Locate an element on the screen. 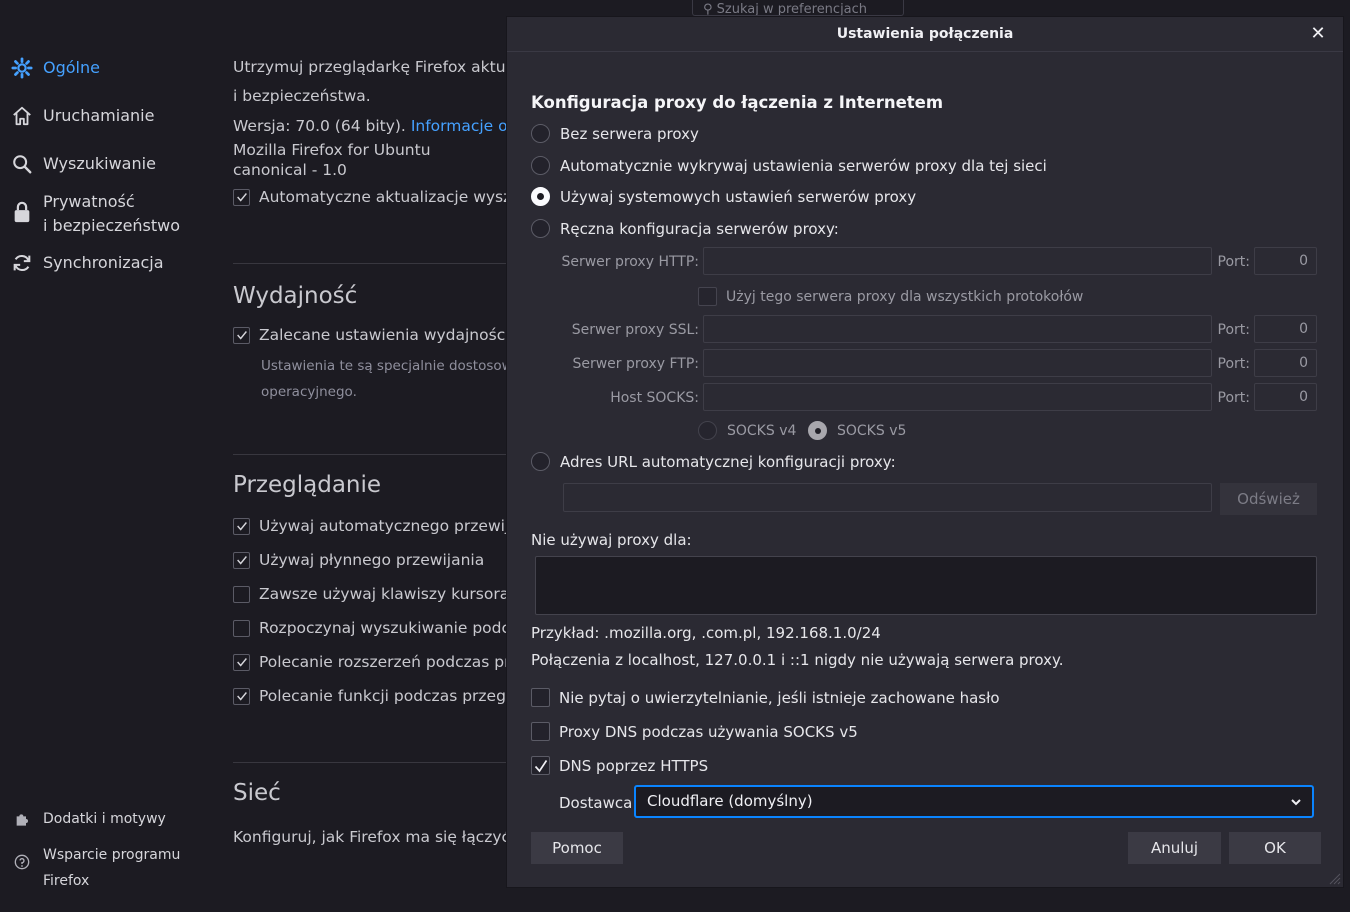  help-button: Pomoc is located at coordinates (577, 848).